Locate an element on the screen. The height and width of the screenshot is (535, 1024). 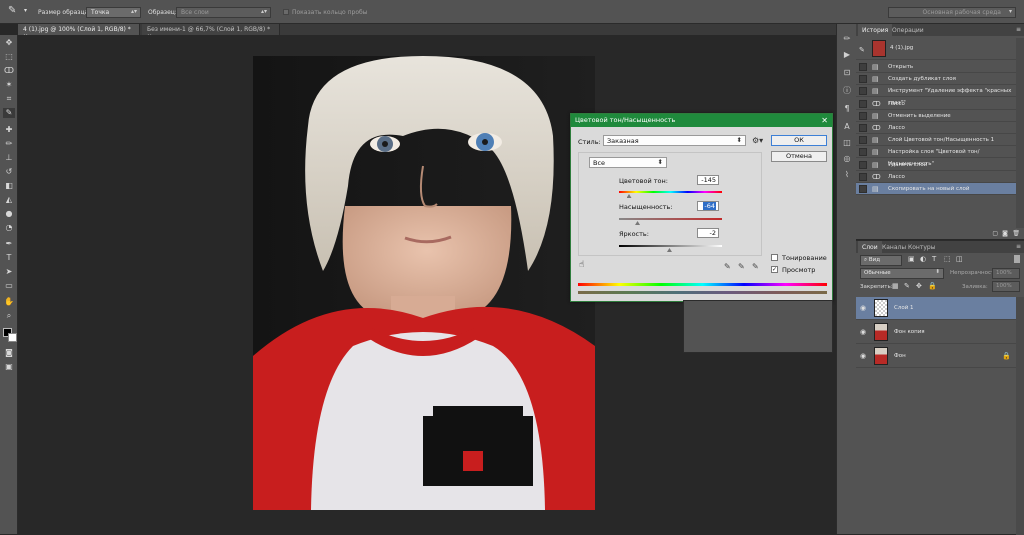
blend-mode-select: Обычные ⬍ is located at coordinates (902, 273).